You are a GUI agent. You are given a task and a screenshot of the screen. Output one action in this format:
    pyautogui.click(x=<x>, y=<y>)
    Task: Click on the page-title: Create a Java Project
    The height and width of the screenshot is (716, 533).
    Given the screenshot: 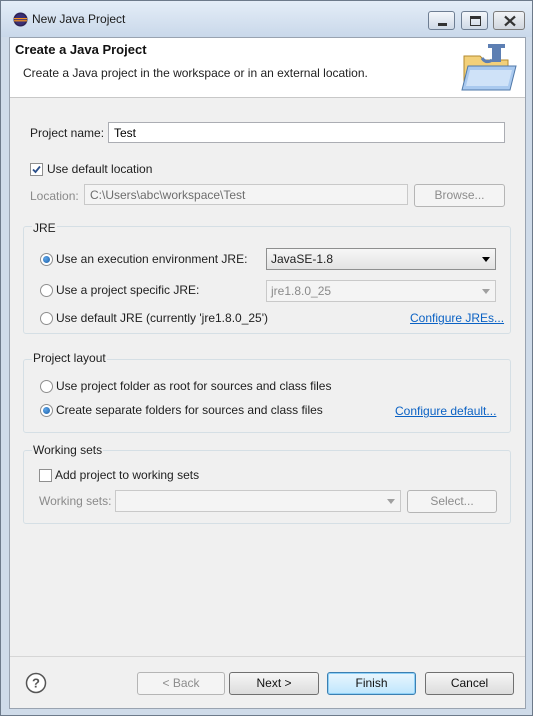 What is the action you would take?
    pyautogui.click(x=81, y=49)
    